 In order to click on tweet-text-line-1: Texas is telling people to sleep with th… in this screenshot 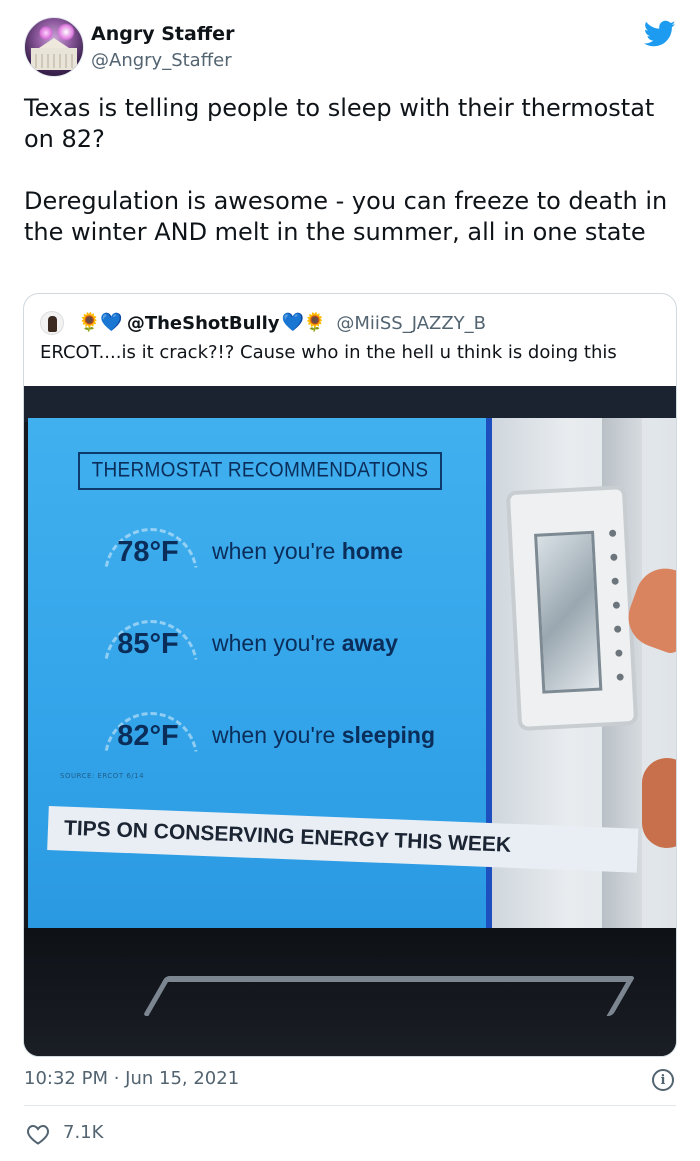, I will do `click(339, 123)`.